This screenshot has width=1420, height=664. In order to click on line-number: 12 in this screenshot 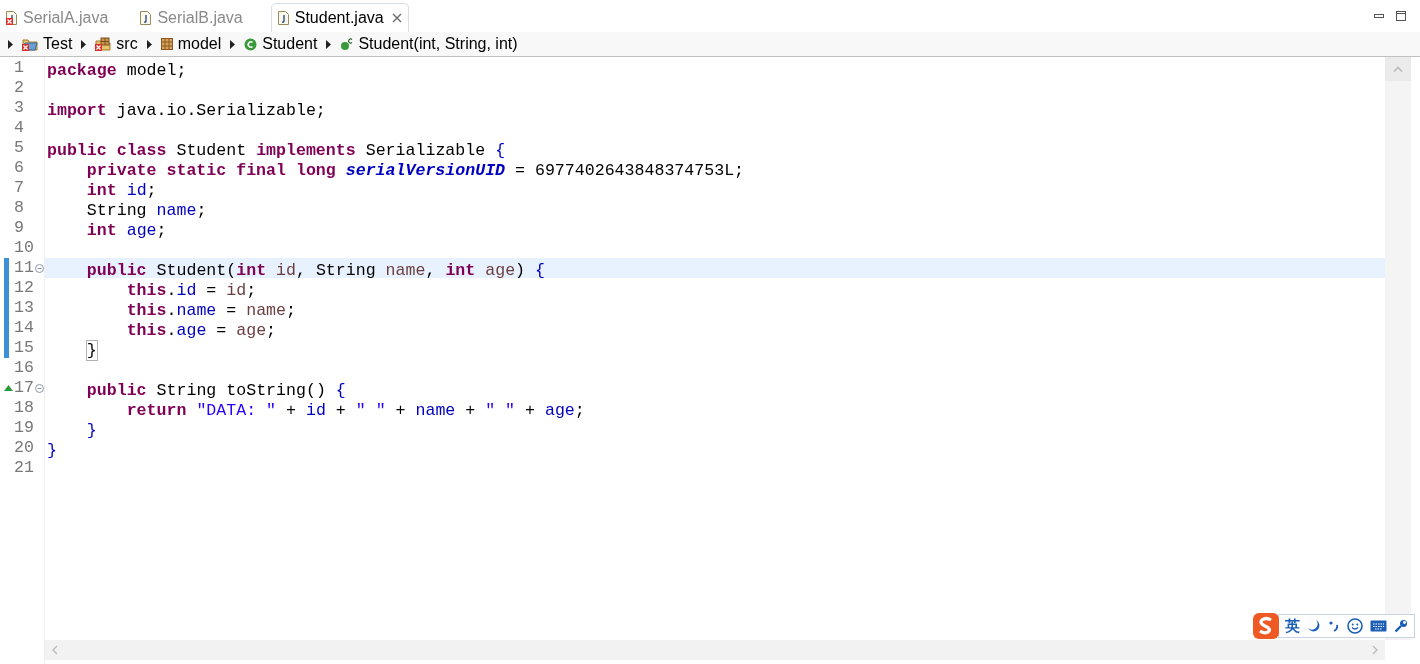, I will do `click(24, 288)`.